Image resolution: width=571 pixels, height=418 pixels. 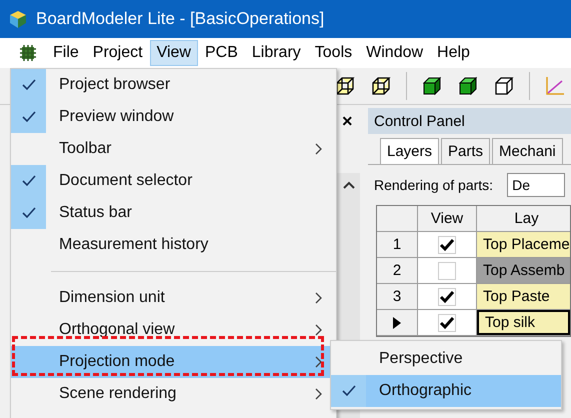 What do you see at coordinates (276, 53) in the screenshot?
I see `menu-item: Library` at bounding box center [276, 53].